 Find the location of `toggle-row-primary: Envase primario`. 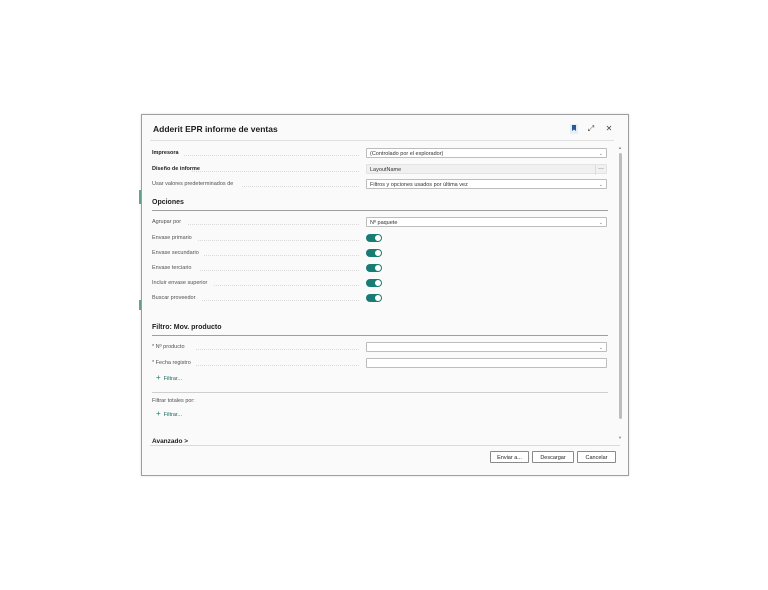

toggle-row-primary: Envase primario is located at coordinates (380, 239).